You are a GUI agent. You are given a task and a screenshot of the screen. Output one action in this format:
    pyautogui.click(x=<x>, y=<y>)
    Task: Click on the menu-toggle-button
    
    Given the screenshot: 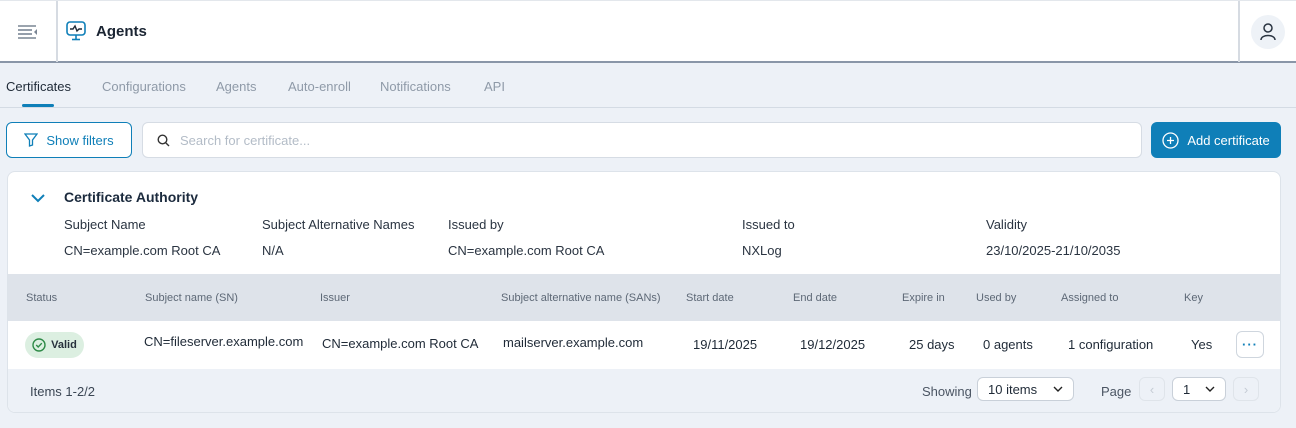 What is the action you would take?
    pyautogui.click(x=29, y=31)
    